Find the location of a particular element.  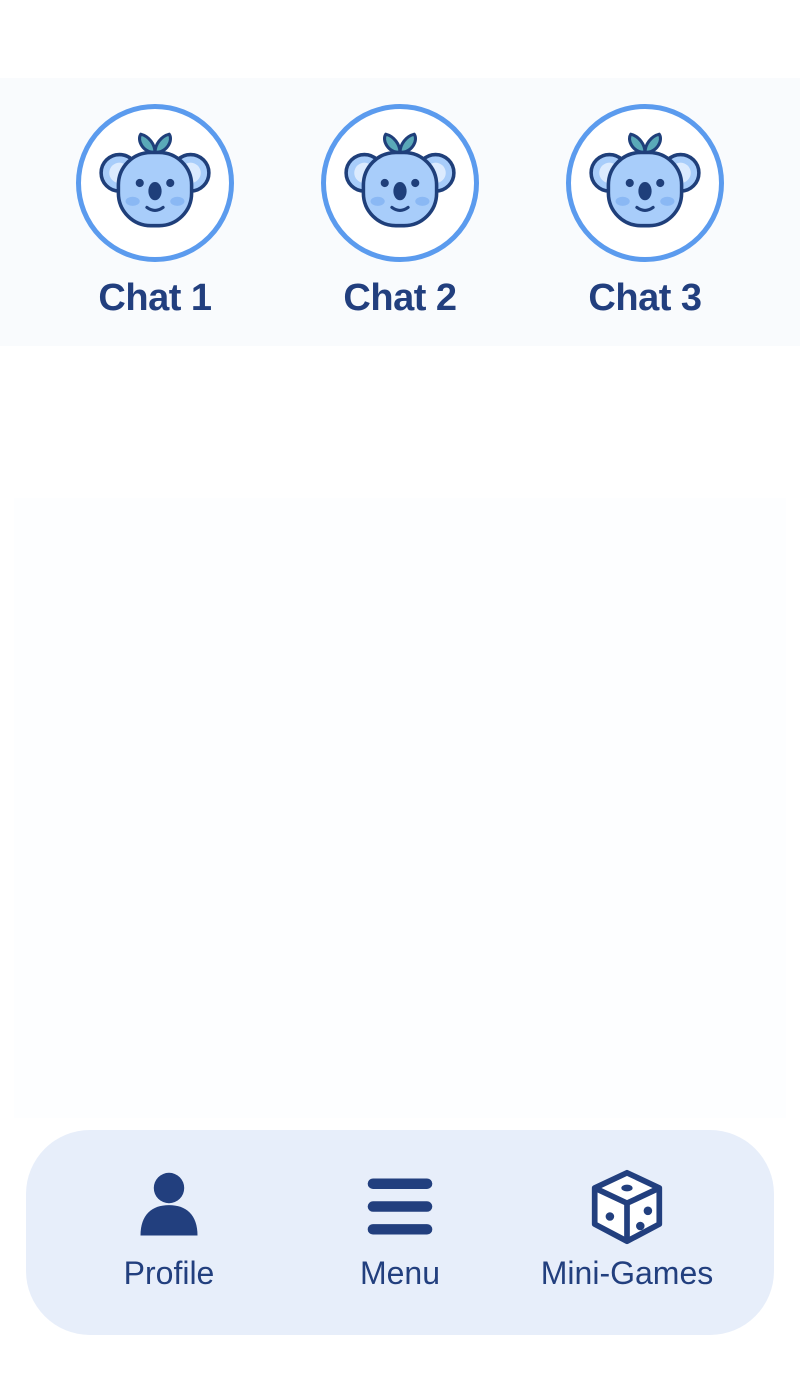

chat-item-2: Chat 2 is located at coordinates (400, 219).